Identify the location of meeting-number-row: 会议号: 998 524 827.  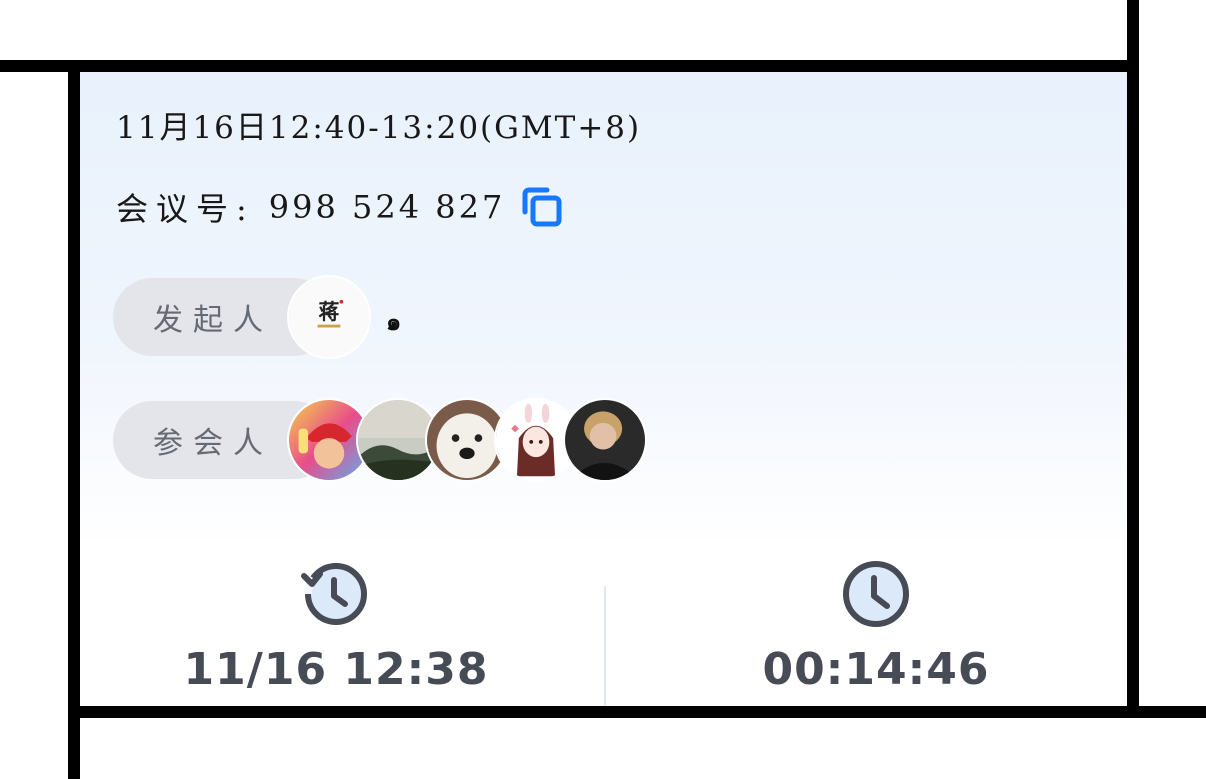
(339, 207).